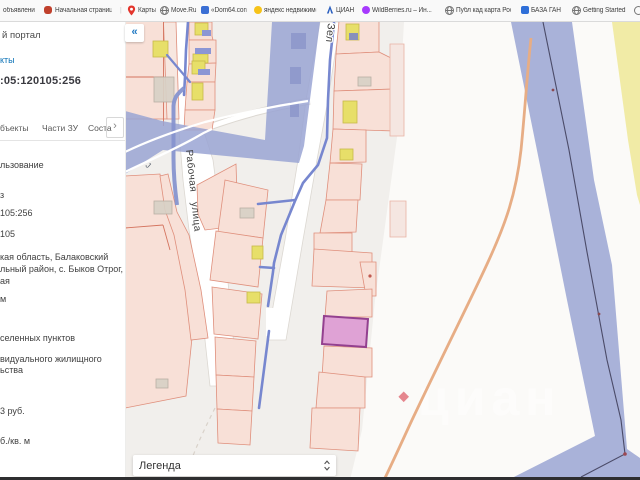 The width and height of the screenshot is (640, 480). Describe the element at coordinates (330, 33) in the screenshot. I see `svg-text: Зел` at that location.